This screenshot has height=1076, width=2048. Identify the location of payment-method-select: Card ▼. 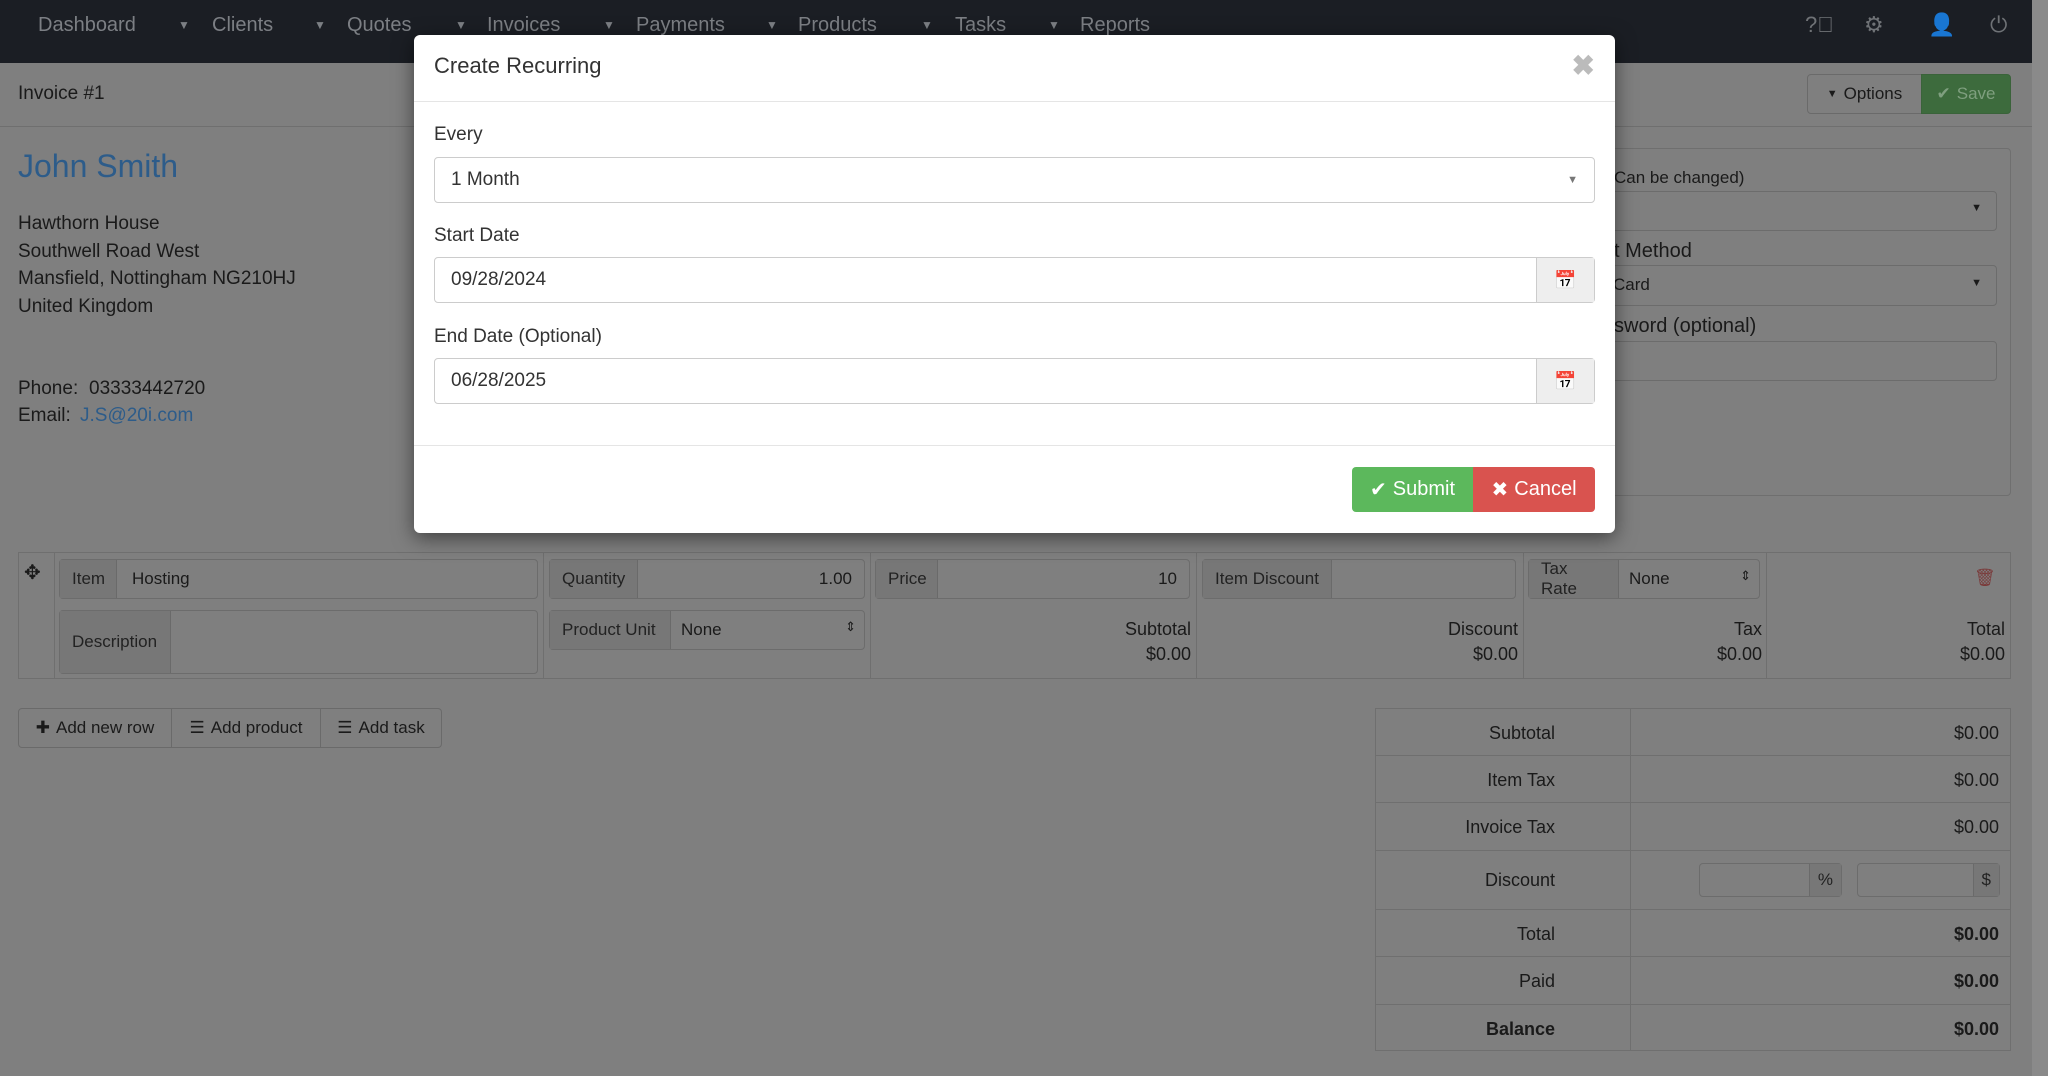
(1798, 285).